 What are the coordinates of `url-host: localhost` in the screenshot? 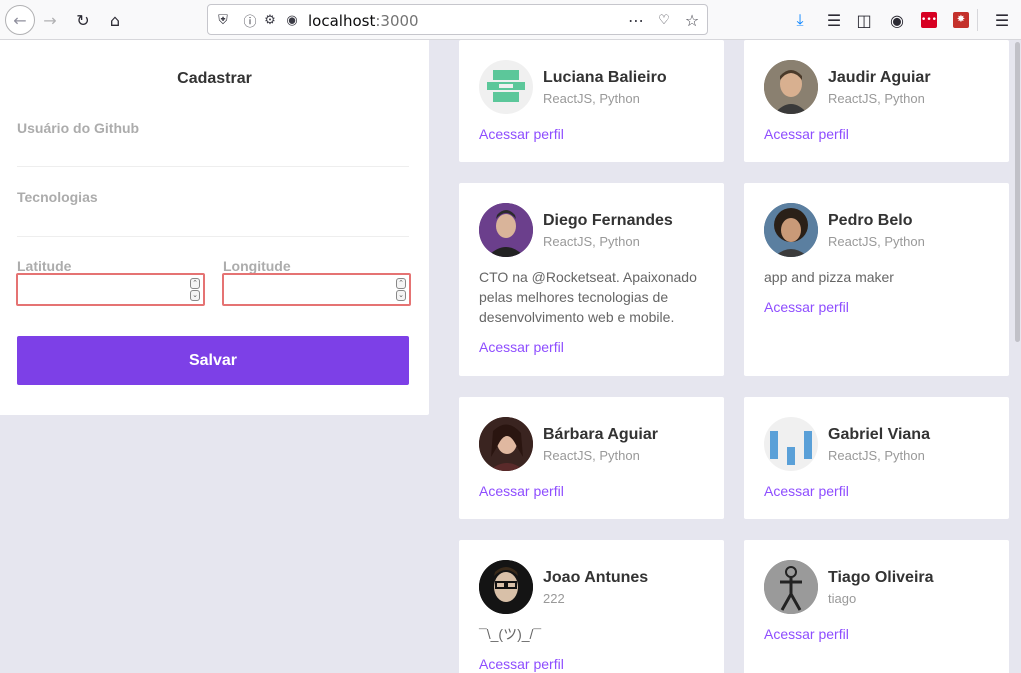 It's located at (342, 21).